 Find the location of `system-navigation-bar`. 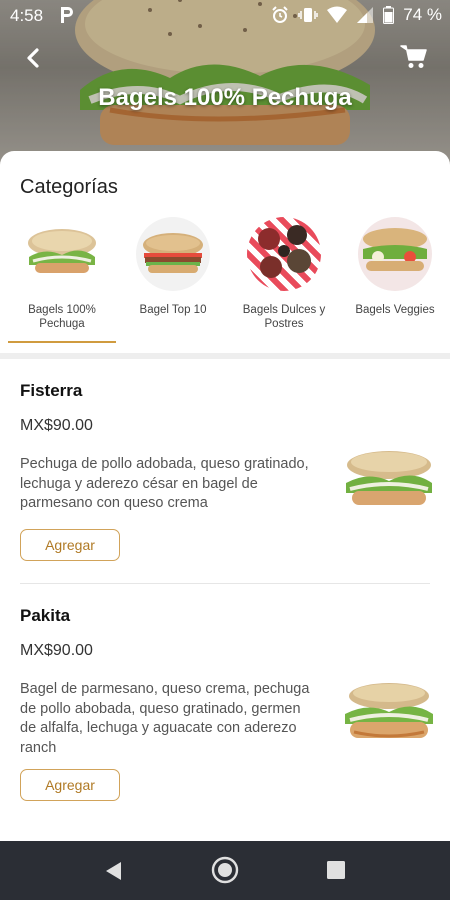

system-navigation-bar is located at coordinates (225, 870).